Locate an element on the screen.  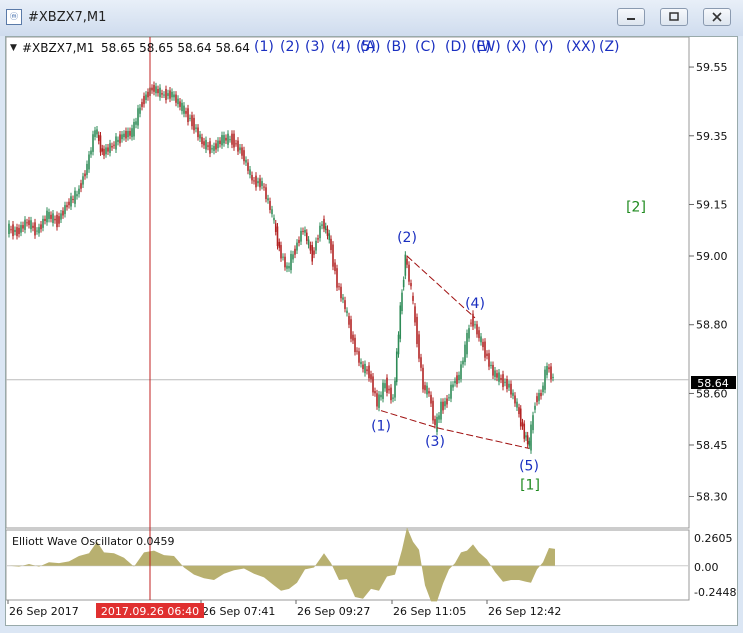
wave-tab-button: (W) is located at coordinates (488, 47).